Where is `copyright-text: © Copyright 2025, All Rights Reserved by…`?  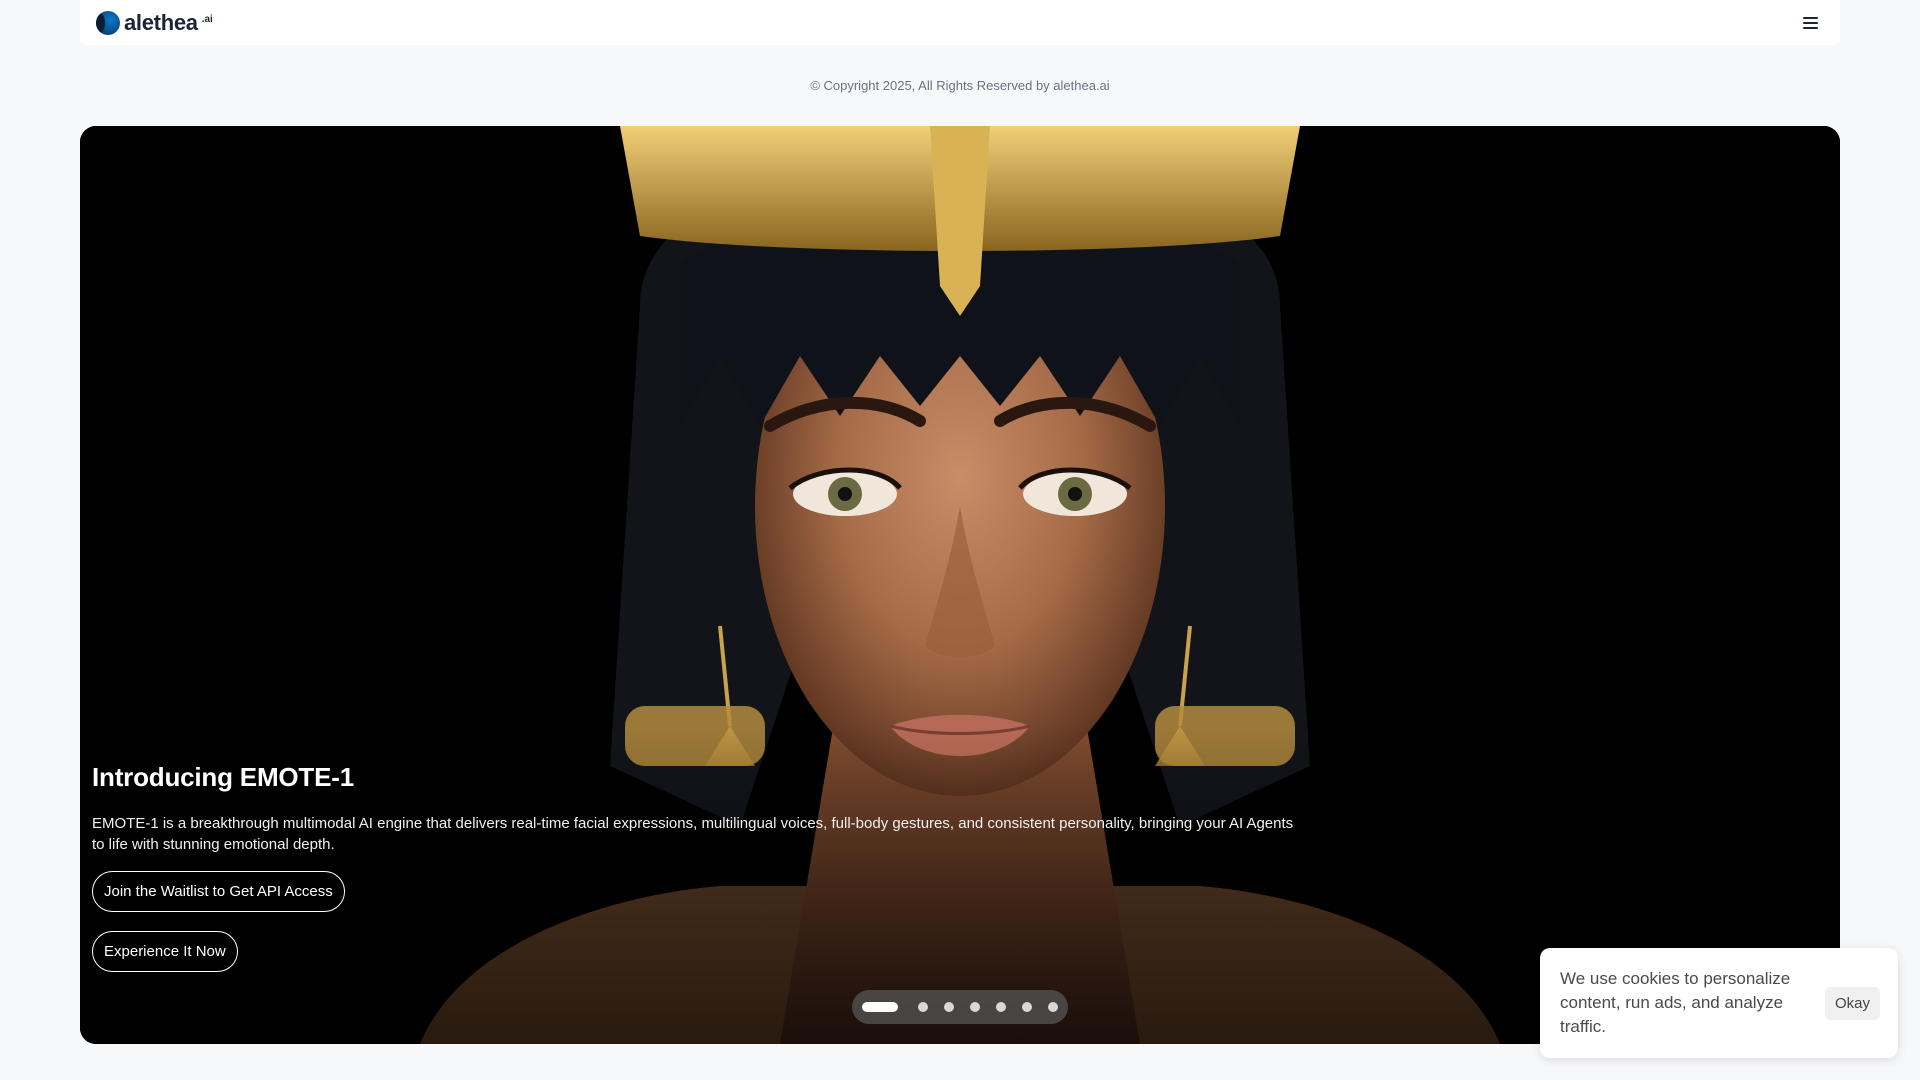 copyright-text: © Copyright 2025, All Rights Reserved by… is located at coordinates (960, 85).